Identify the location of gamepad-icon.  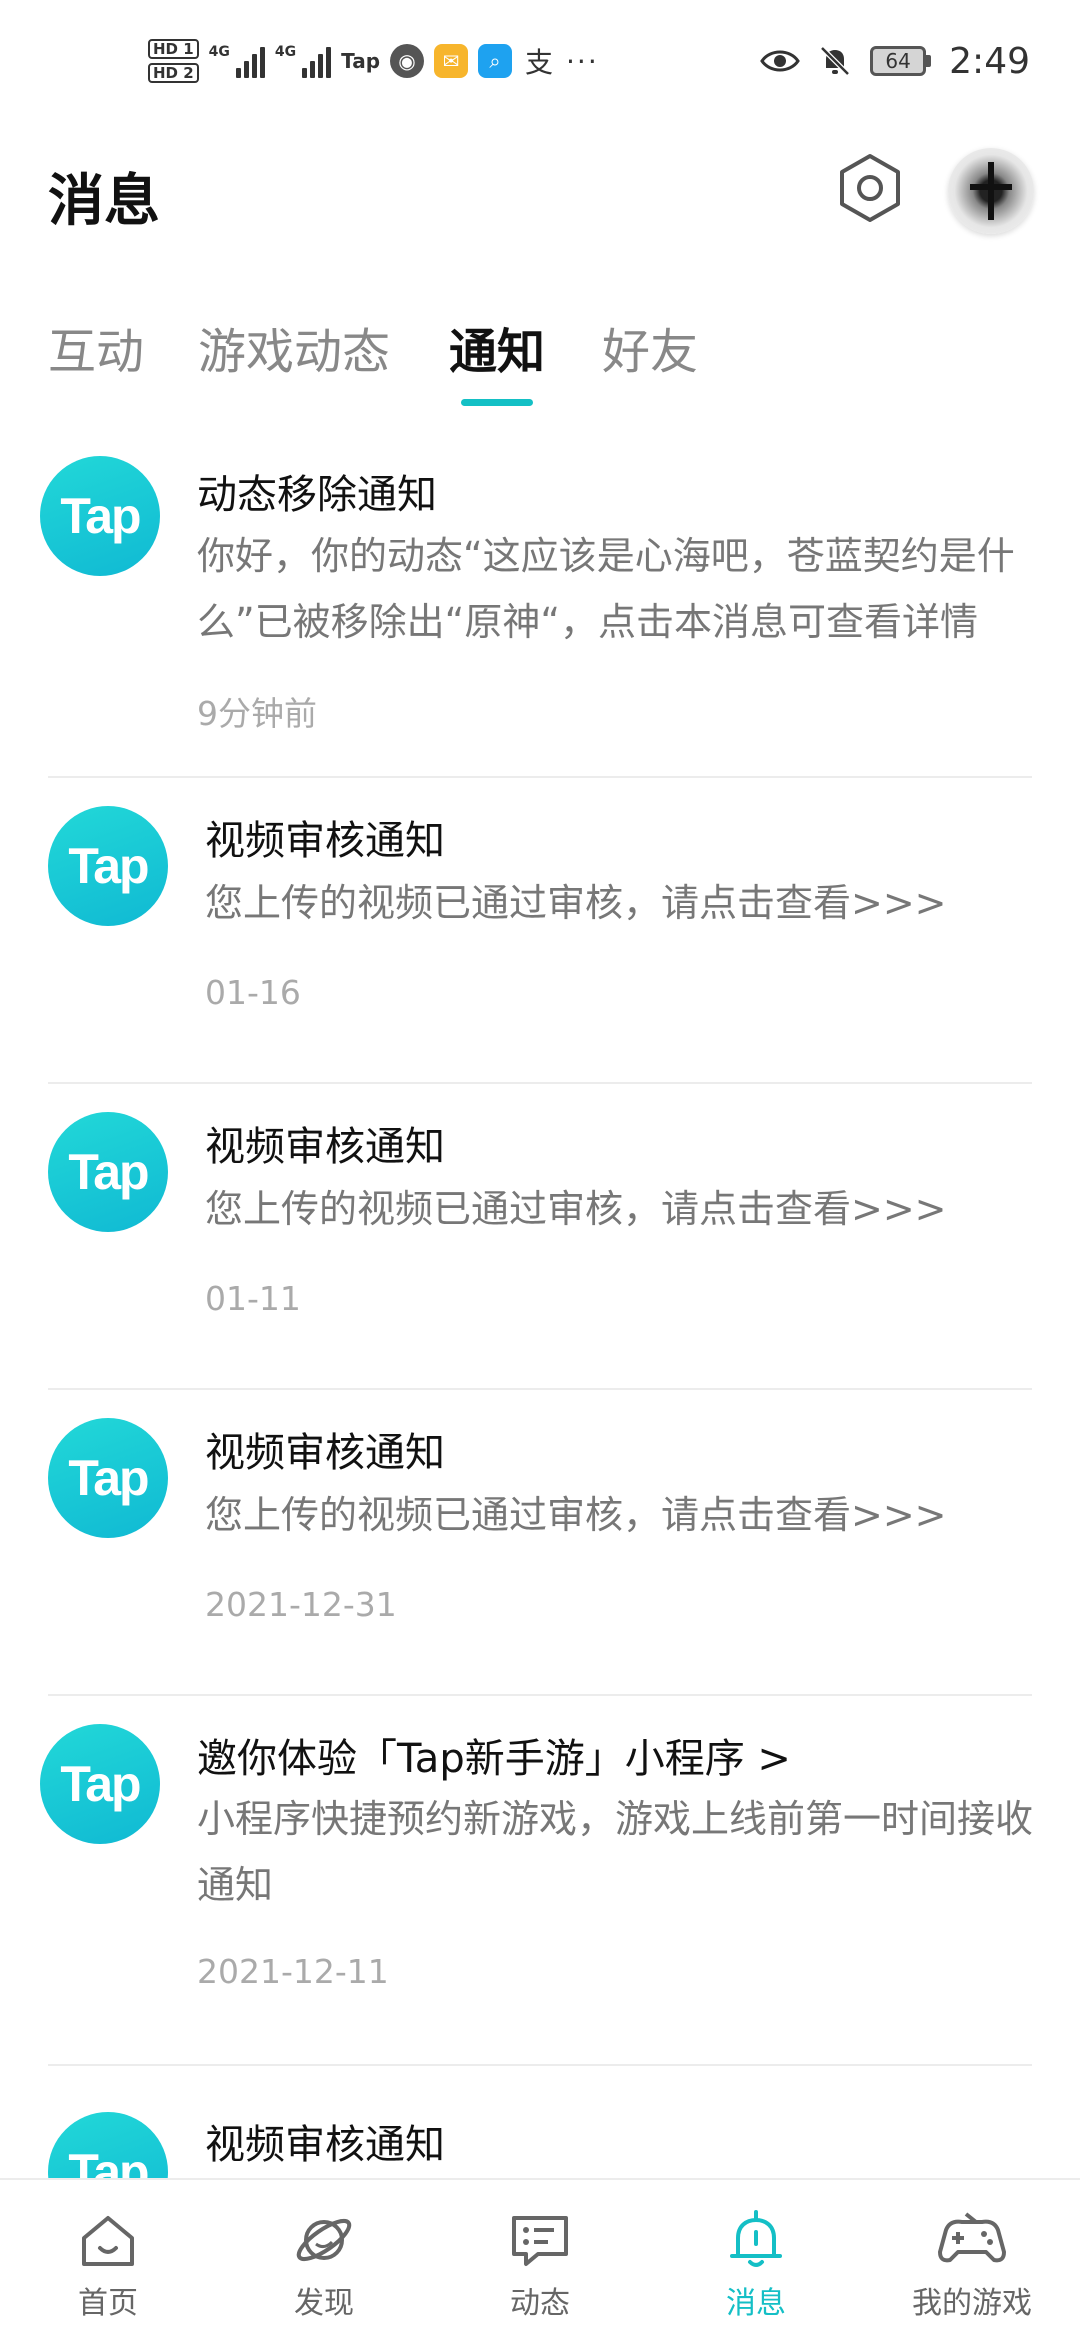
(972, 2237).